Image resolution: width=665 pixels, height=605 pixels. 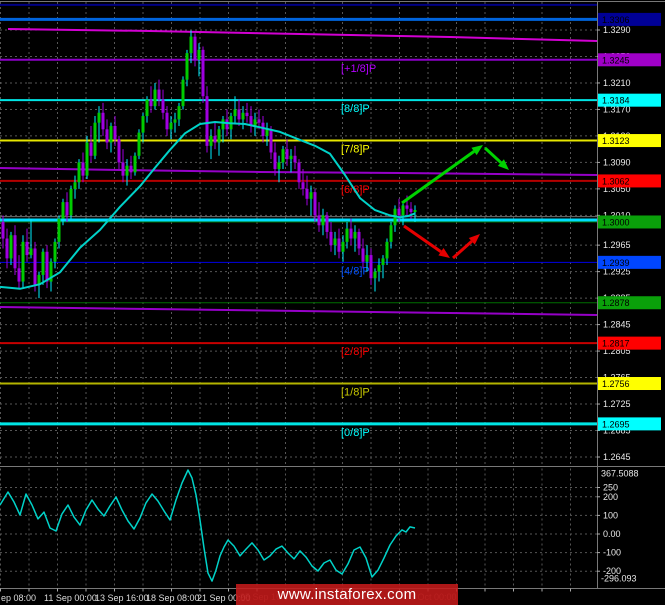 I want to click on indicator-tick-label: 100, so click(x=610, y=515).